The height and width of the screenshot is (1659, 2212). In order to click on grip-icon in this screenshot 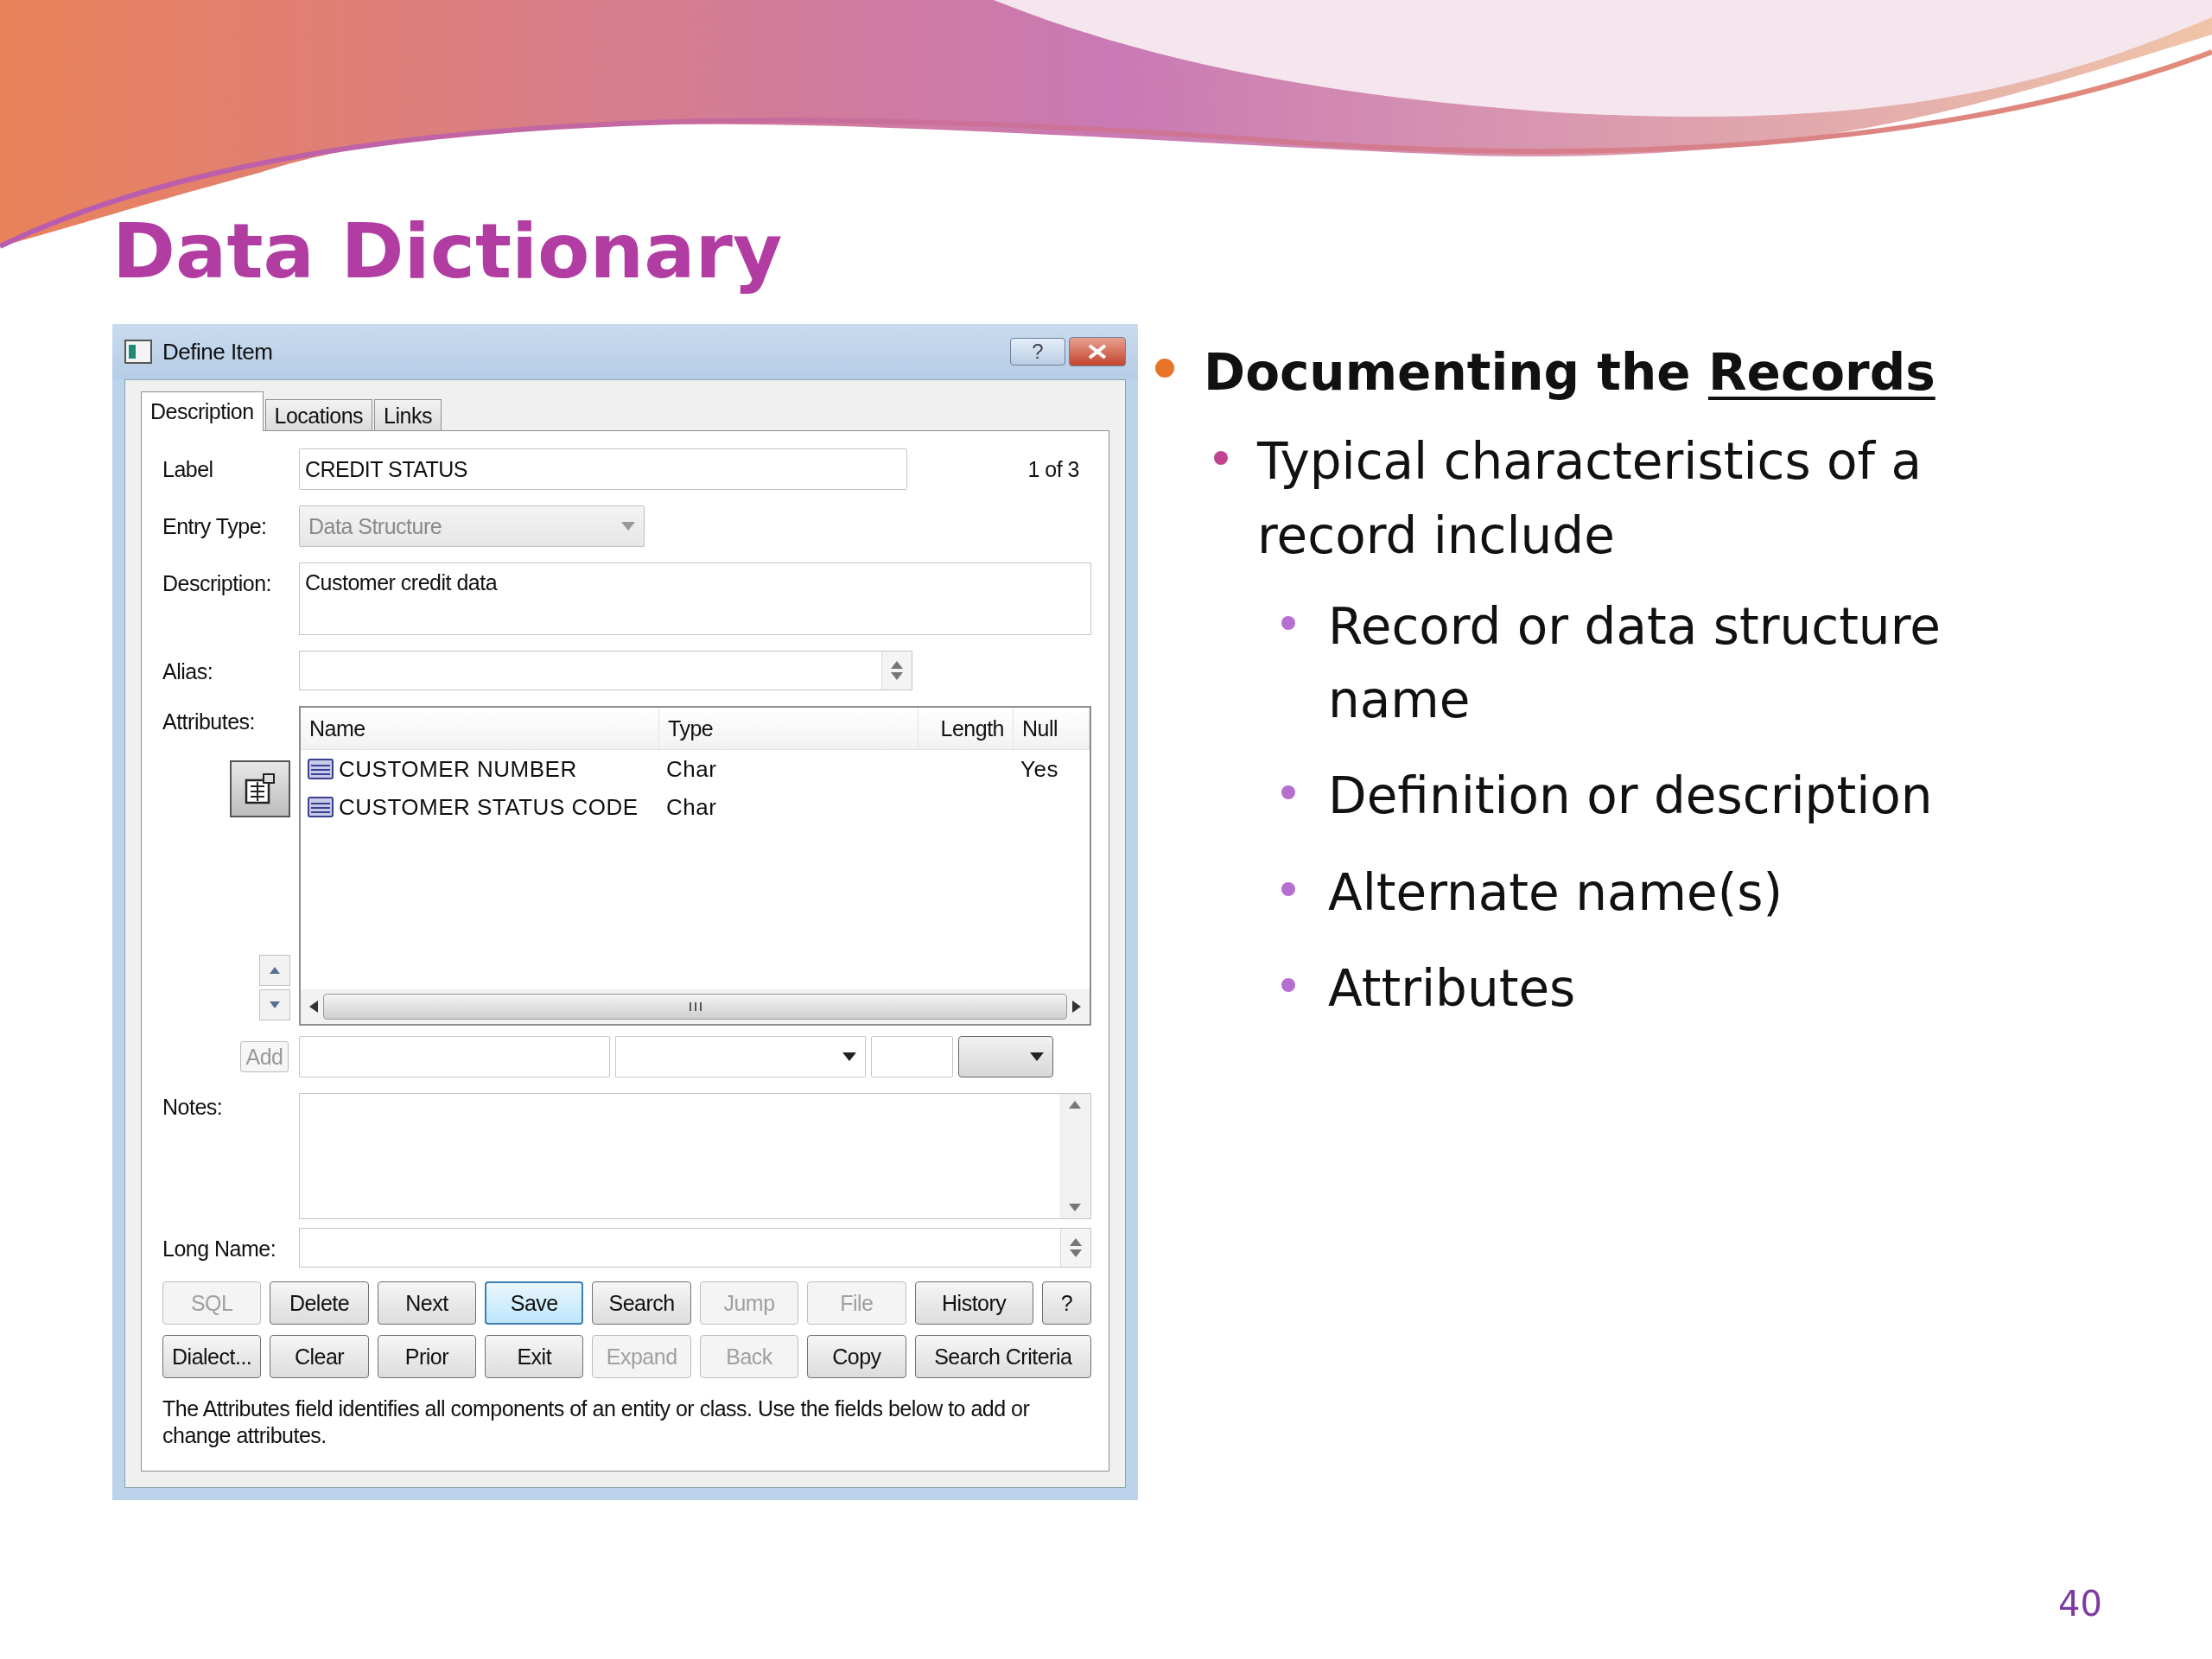, I will do `click(695, 1006)`.